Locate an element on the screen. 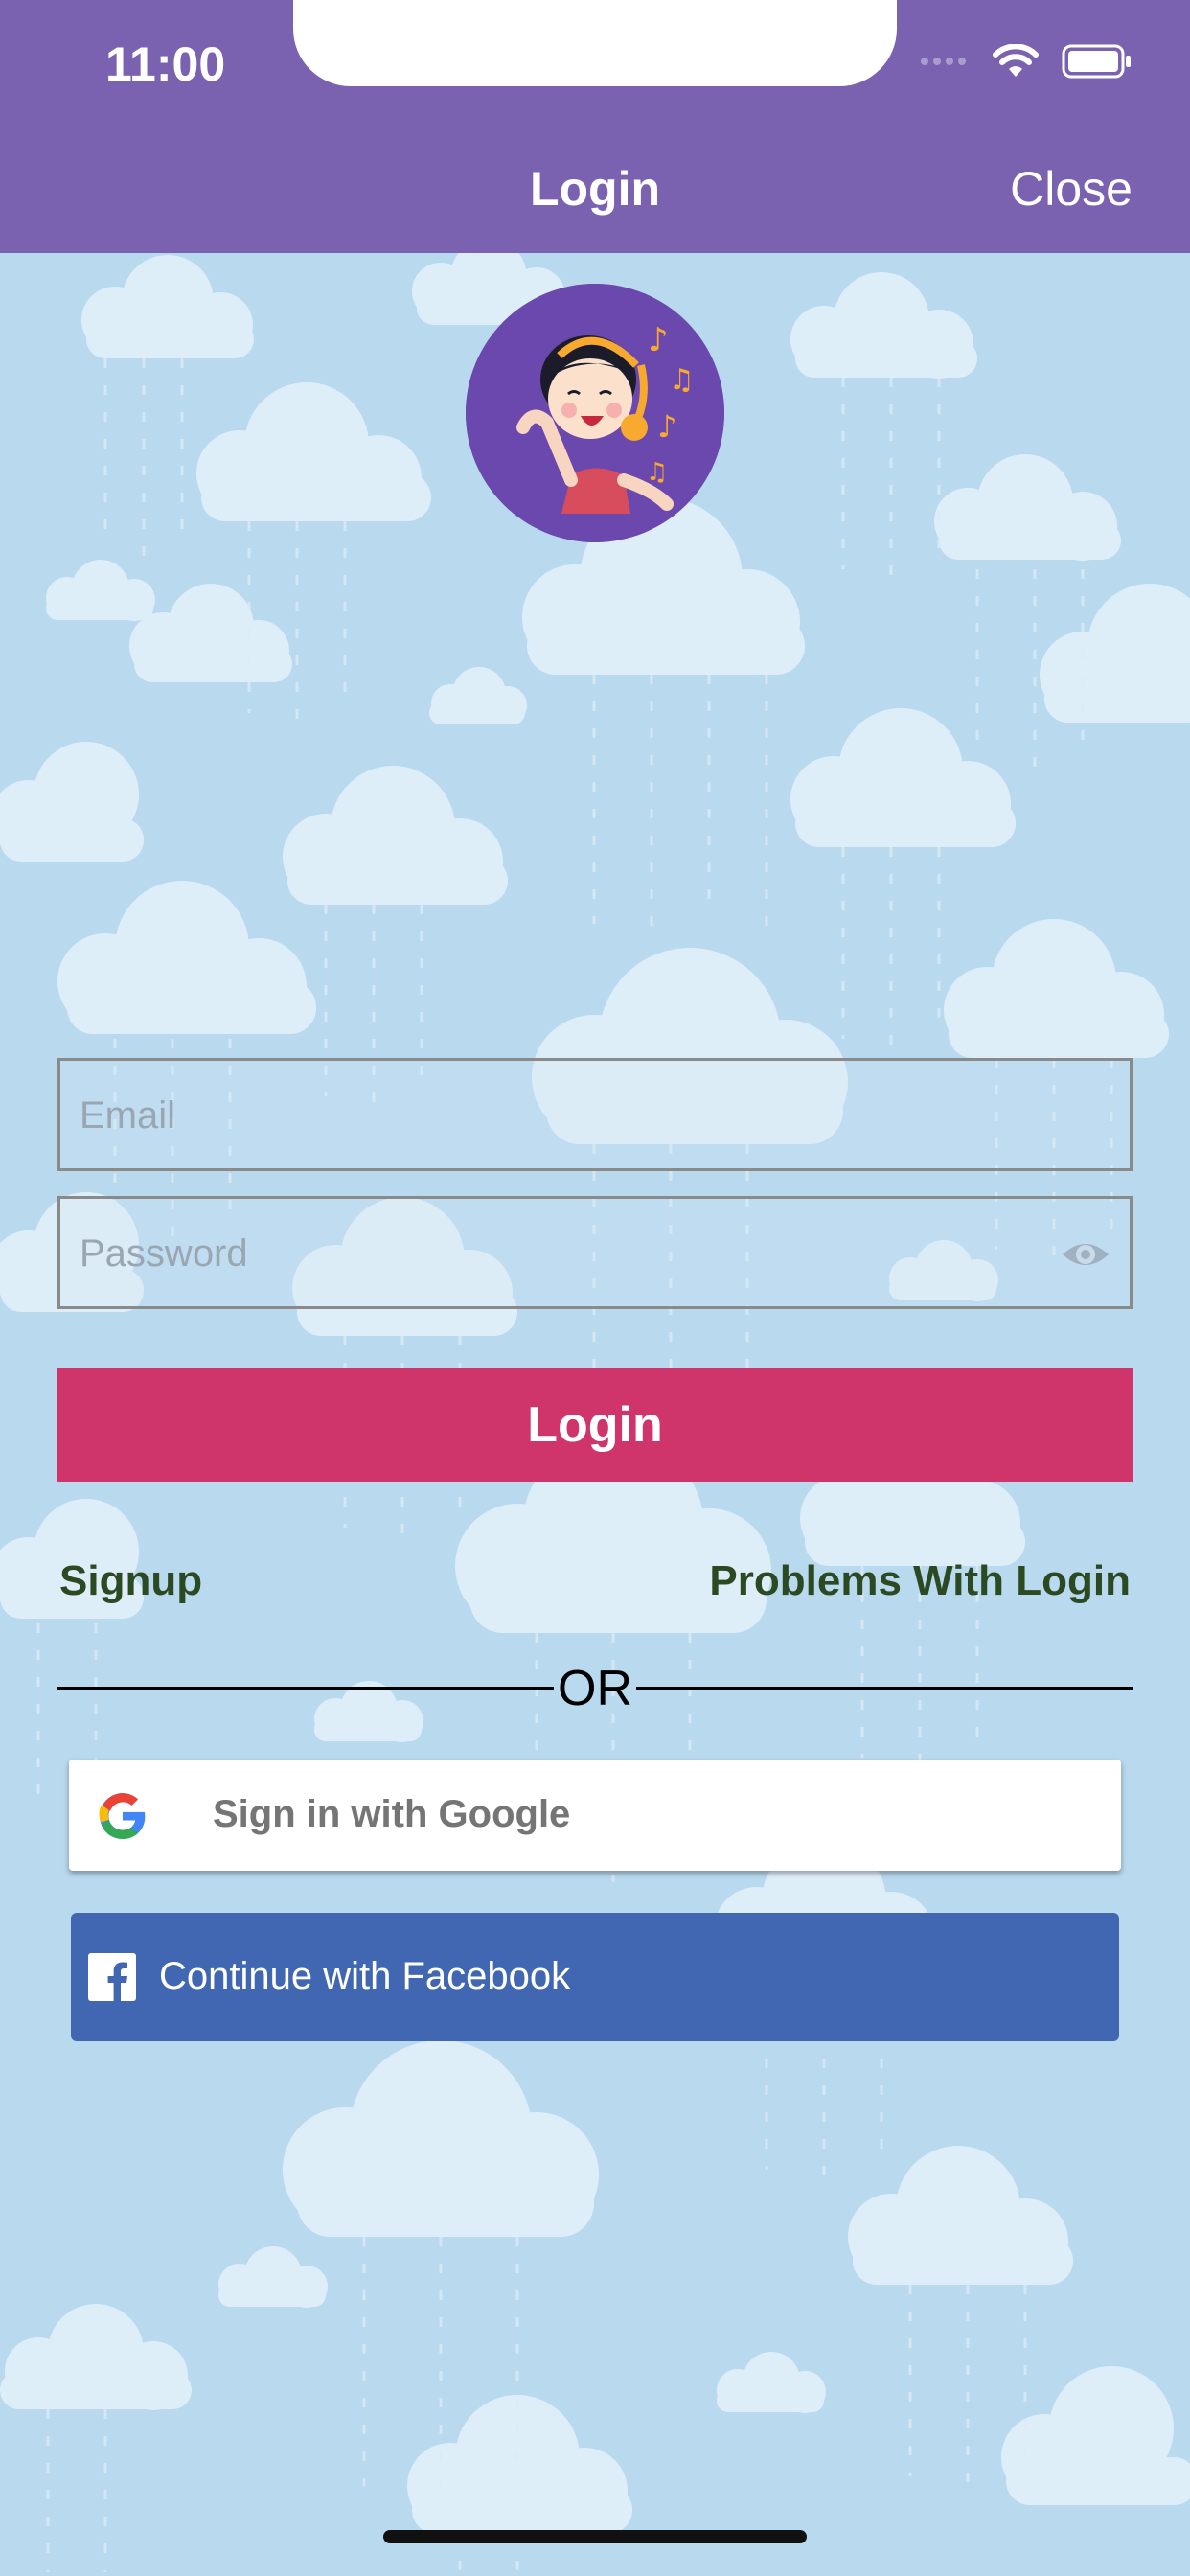  password-input is located at coordinates (559, 1253).